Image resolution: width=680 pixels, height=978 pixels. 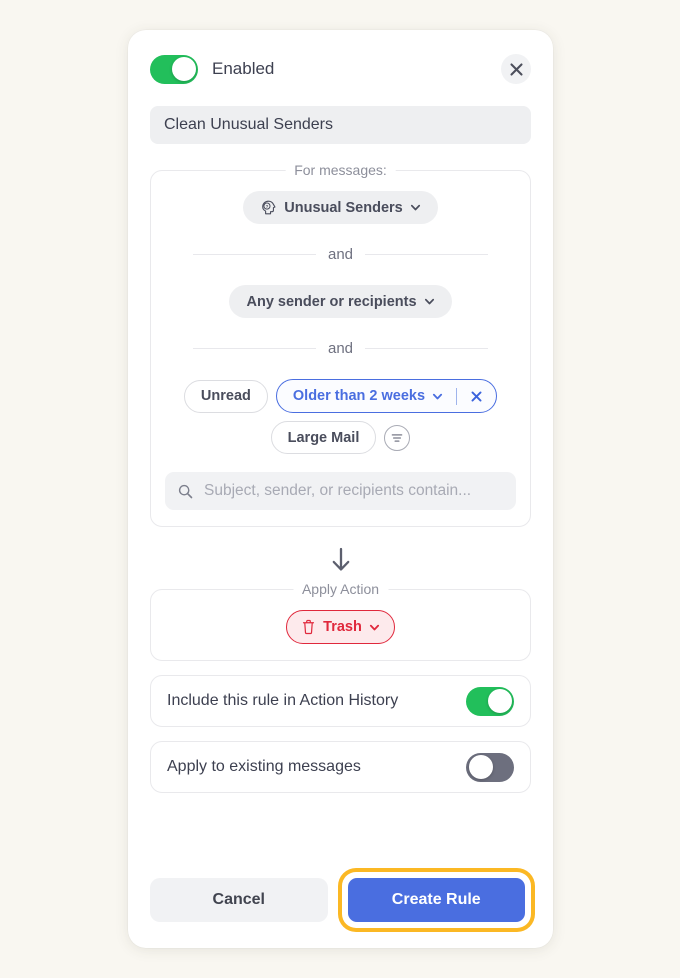 What do you see at coordinates (340, 903) in the screenshot?
I see `dialog-footer: Cancel Create Rule` at bounding box center [340, 903].